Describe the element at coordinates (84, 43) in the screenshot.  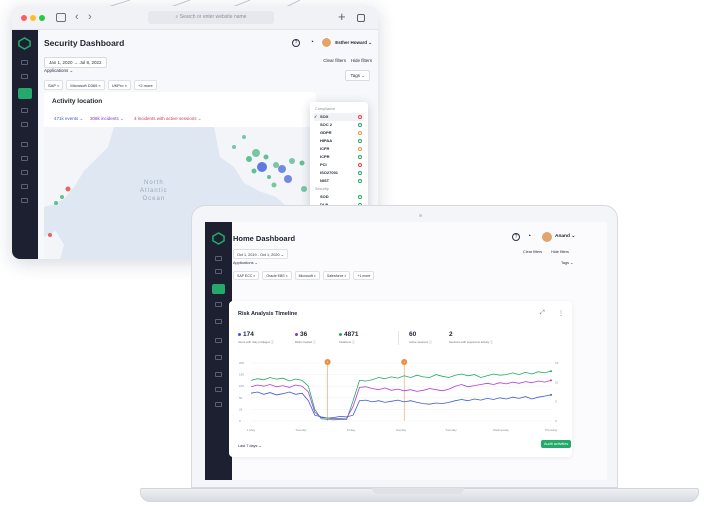
I see `page-title: Security Dashboard` at that location.